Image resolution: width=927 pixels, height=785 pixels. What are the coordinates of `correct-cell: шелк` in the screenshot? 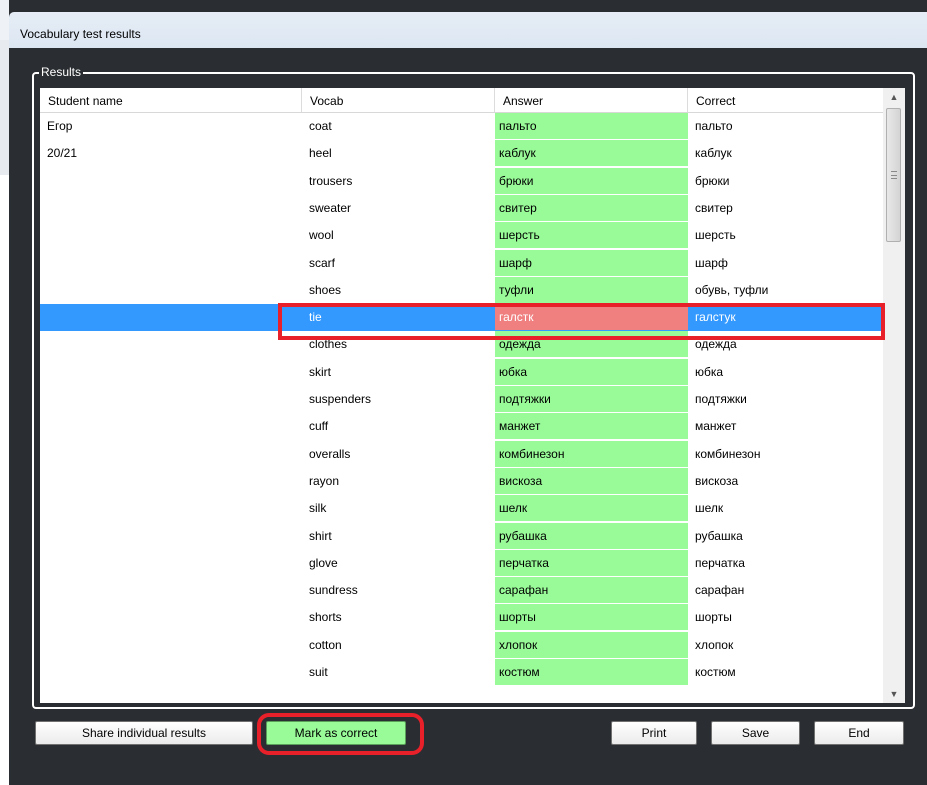 It's located at (709, 508).